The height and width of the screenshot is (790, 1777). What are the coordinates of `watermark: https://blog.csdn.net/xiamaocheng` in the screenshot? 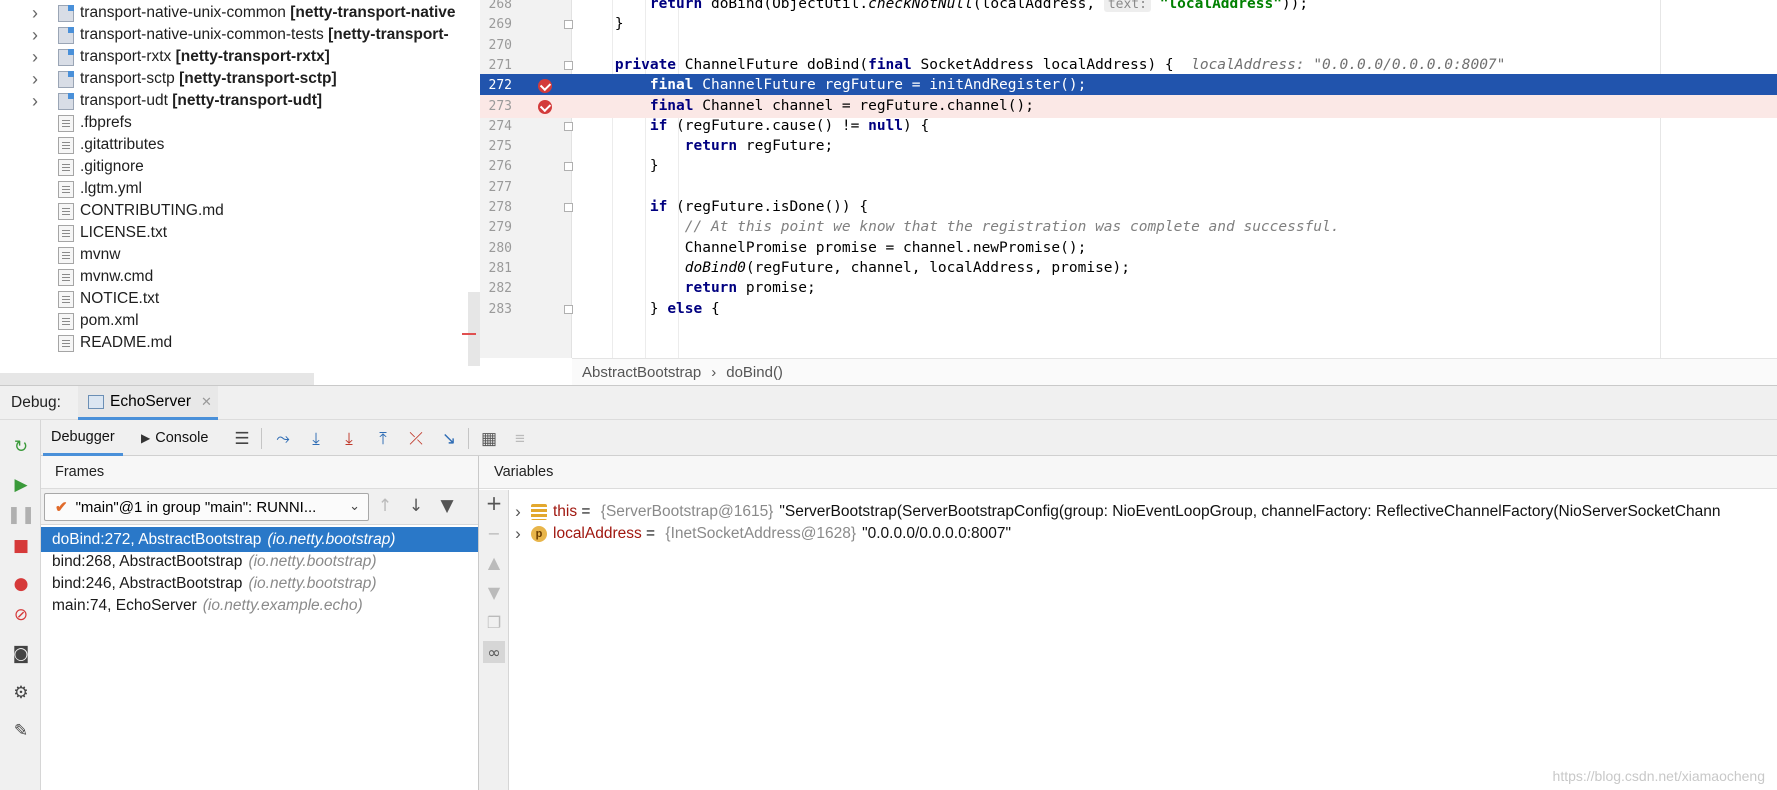 It's located at (1658, 776).